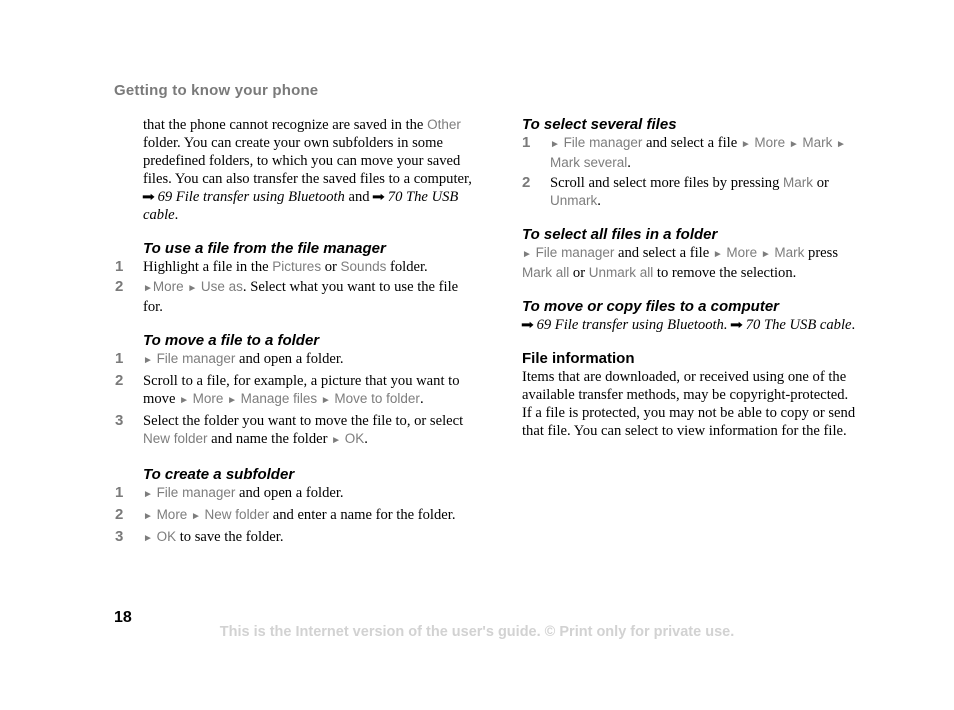  Describe the element at coordinates (546, 272) in the screenshot. I see `menu-term: Mark all` at that location.